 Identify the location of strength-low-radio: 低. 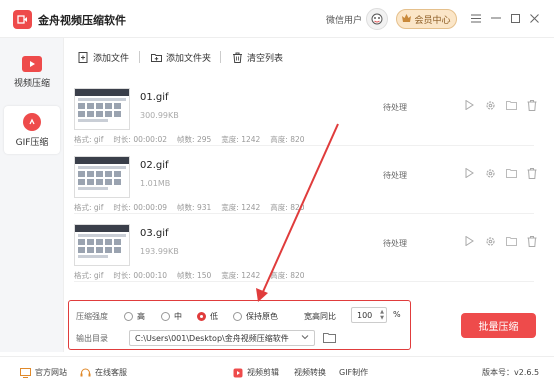
(207, 316).